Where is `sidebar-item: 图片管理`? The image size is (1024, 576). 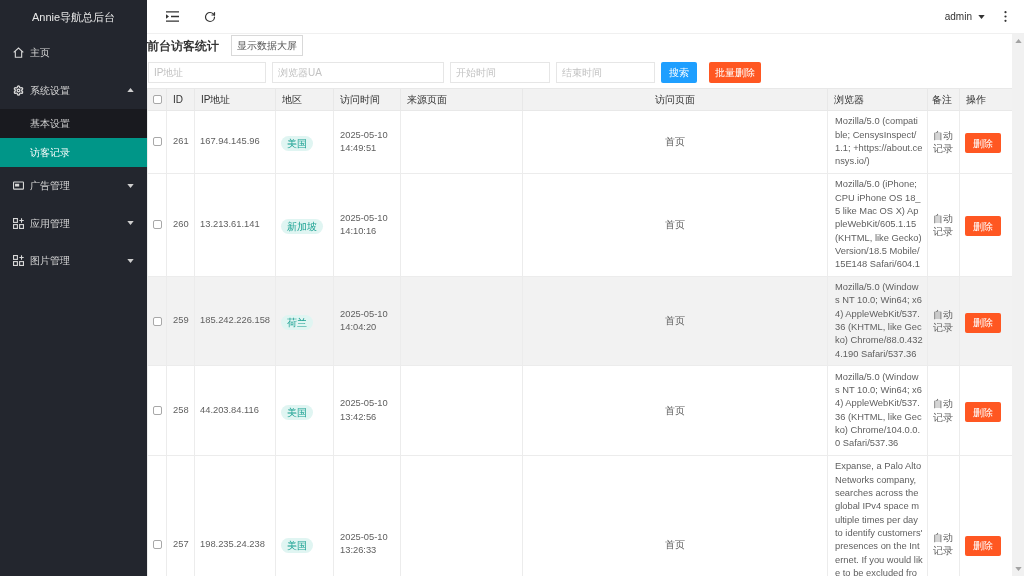
sidebar-item: 图片管理 is located at coordinates (73, 261).